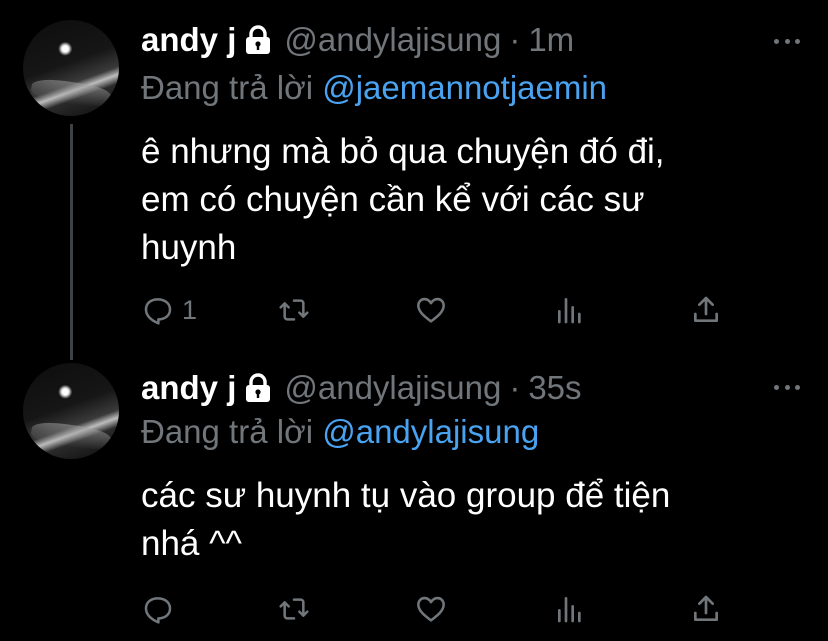 The height and width of the screenshot is (641, 828). I want to click on timestamp: 1m, so click(551, 40).